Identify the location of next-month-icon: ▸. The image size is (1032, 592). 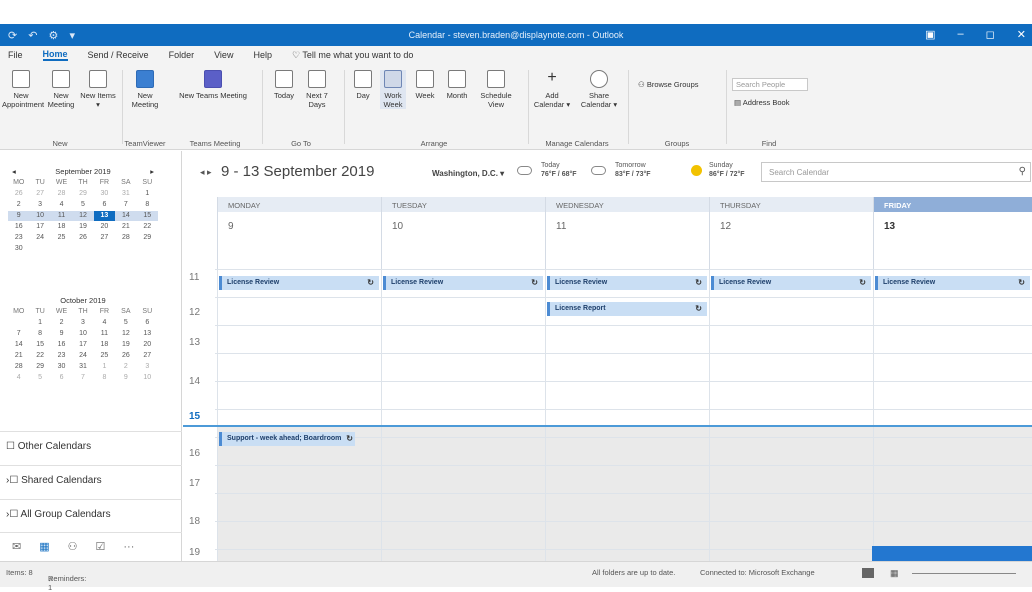
(152, 172).